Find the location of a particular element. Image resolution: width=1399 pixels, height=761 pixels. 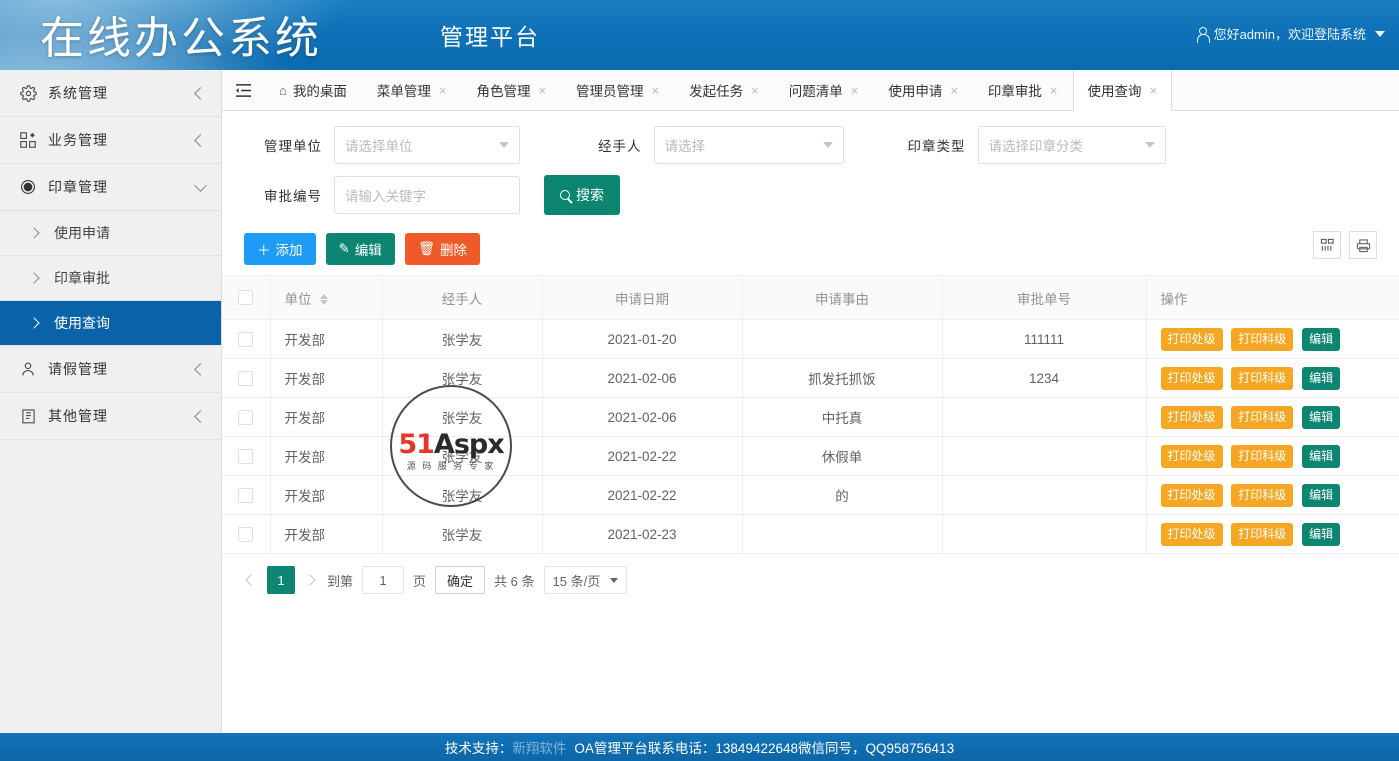

tab-use-apply: 使用申请 × is located at coordinates (923, 90).